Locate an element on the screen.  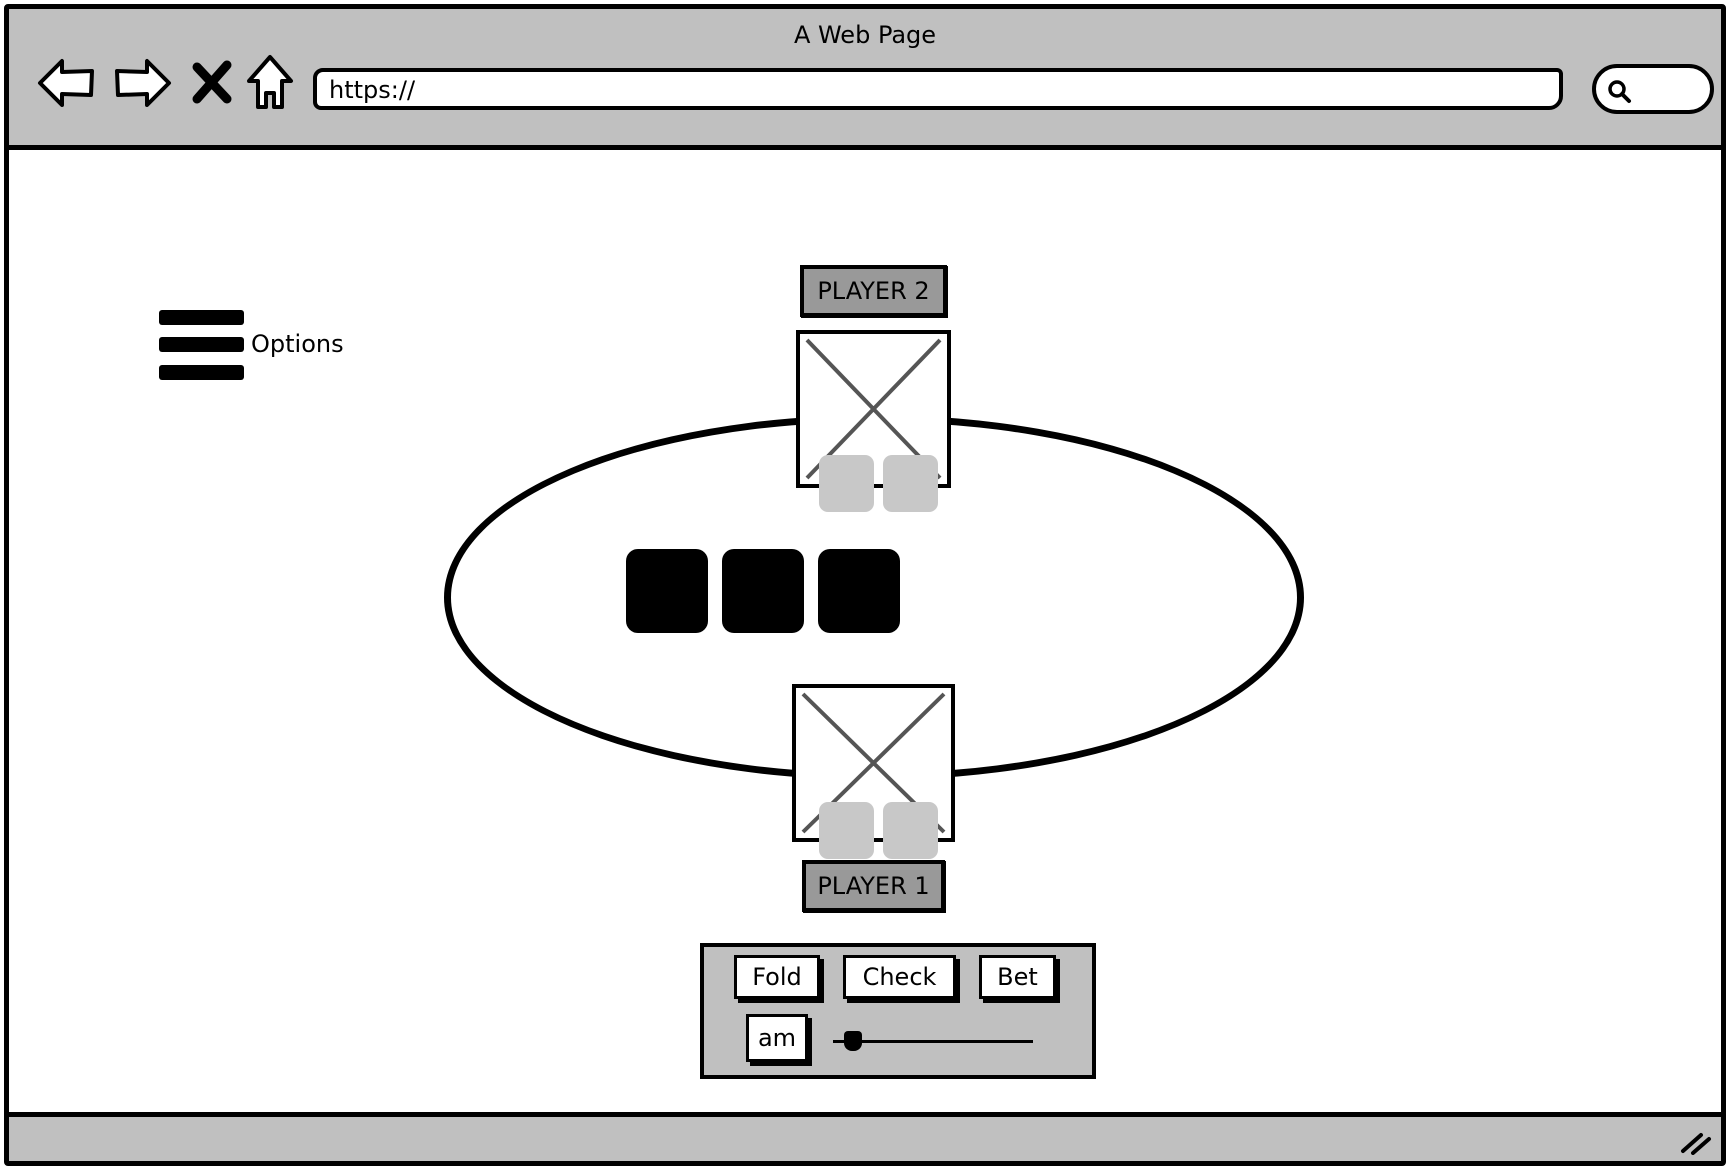
amount-field: am is located at coordinates (777, 1038).